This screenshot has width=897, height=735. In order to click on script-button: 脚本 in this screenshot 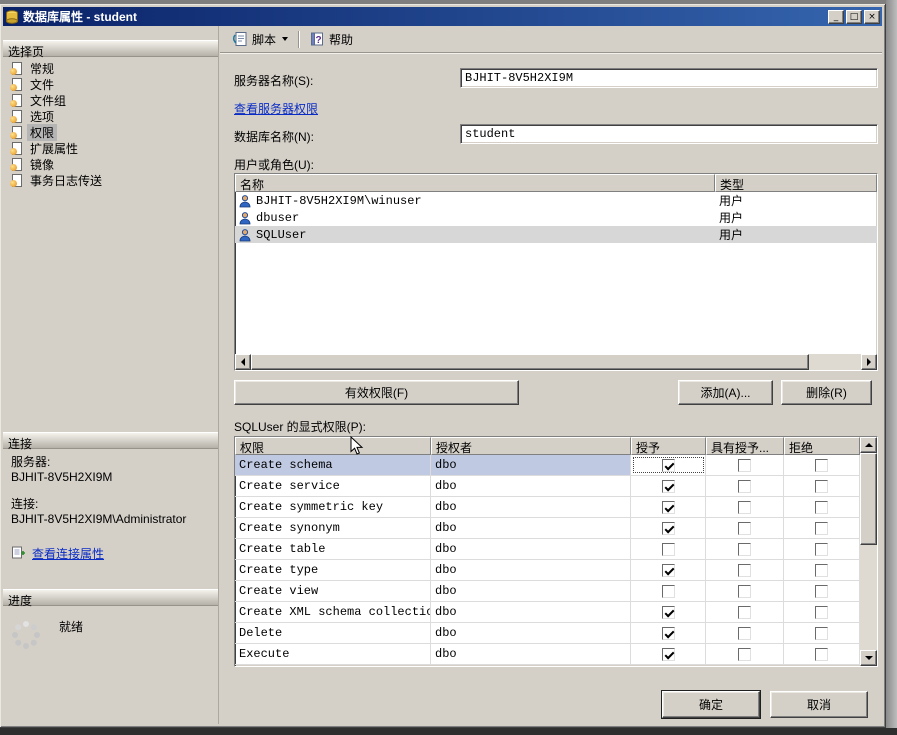, I will do `click(260, 39)`.